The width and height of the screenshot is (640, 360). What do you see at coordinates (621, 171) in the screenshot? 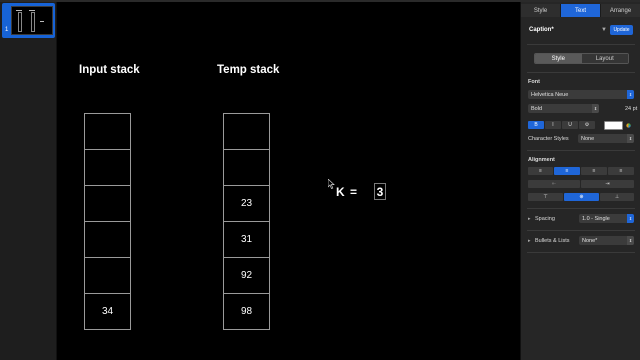
I see `align-justify-icon: ≡` at bounding box center [621, 171].